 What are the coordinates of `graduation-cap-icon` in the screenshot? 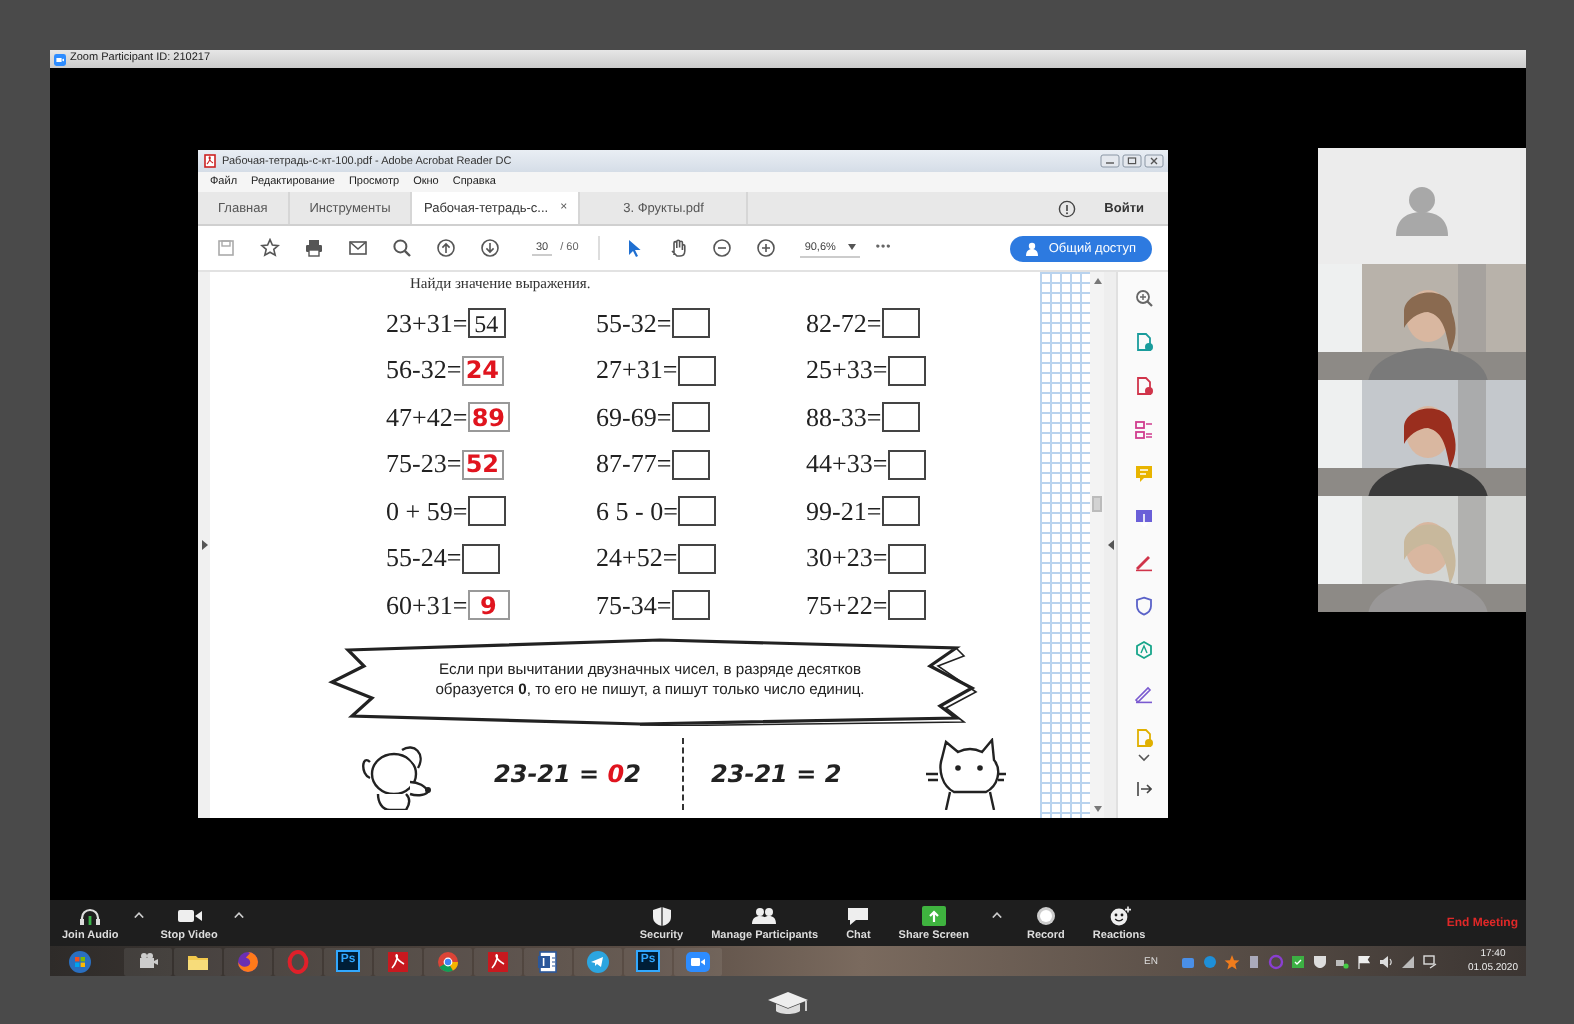 It's located at (788, 1004).